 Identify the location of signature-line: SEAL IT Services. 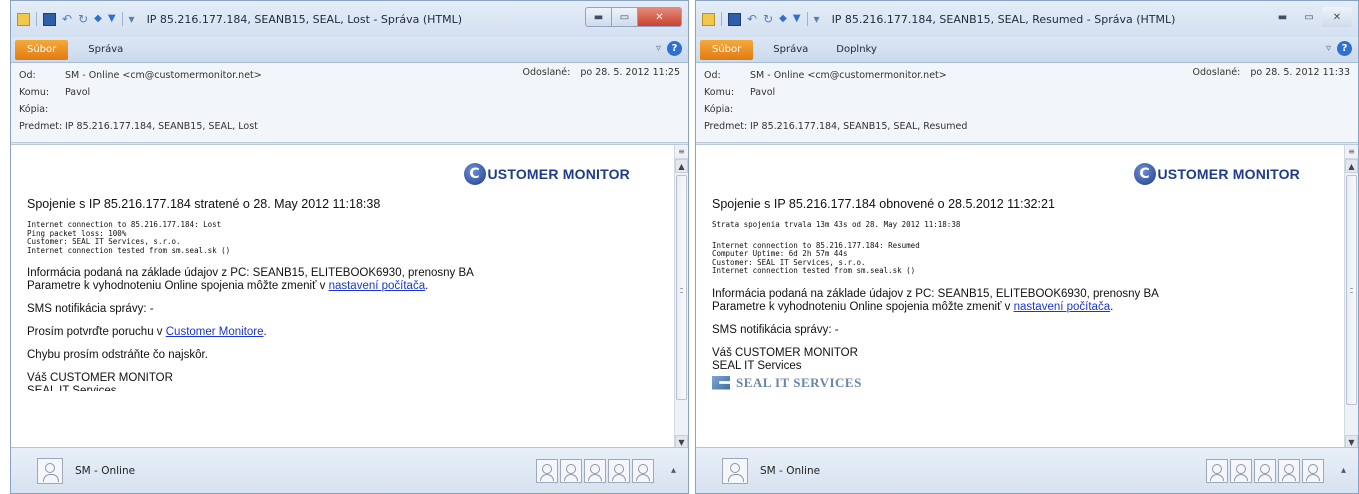
(757, 365).